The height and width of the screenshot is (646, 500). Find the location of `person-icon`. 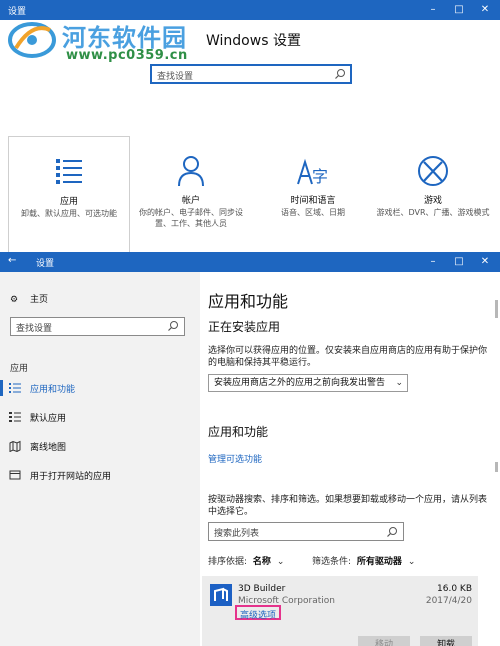

person-icon is located at coordinates (191, 171).